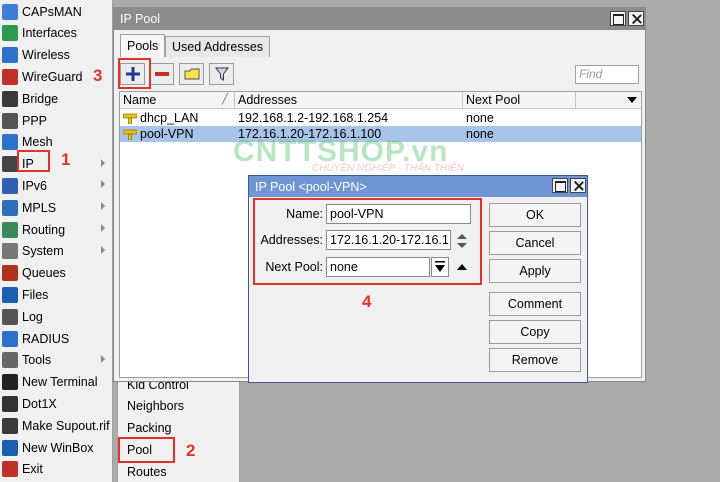 The image size is (720, 482). What do you see at coordinates (10, 338) in the screenshot?
I see `radius-icon` at bounding box center [10, 338].